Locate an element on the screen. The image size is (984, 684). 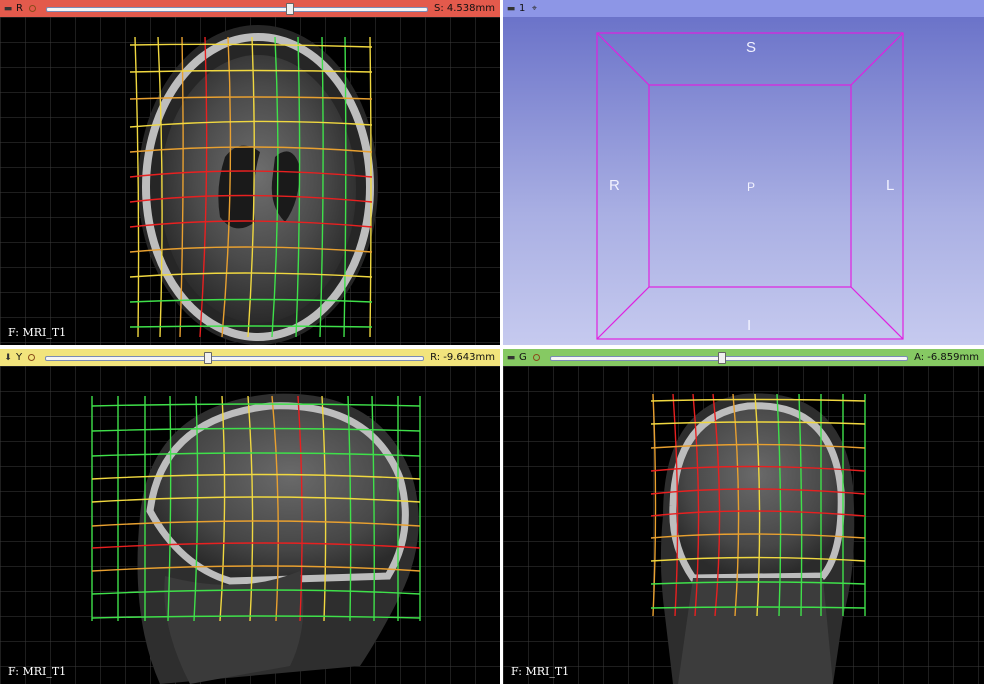
threed-view-label: 1 is located at coordinates (522, 8).